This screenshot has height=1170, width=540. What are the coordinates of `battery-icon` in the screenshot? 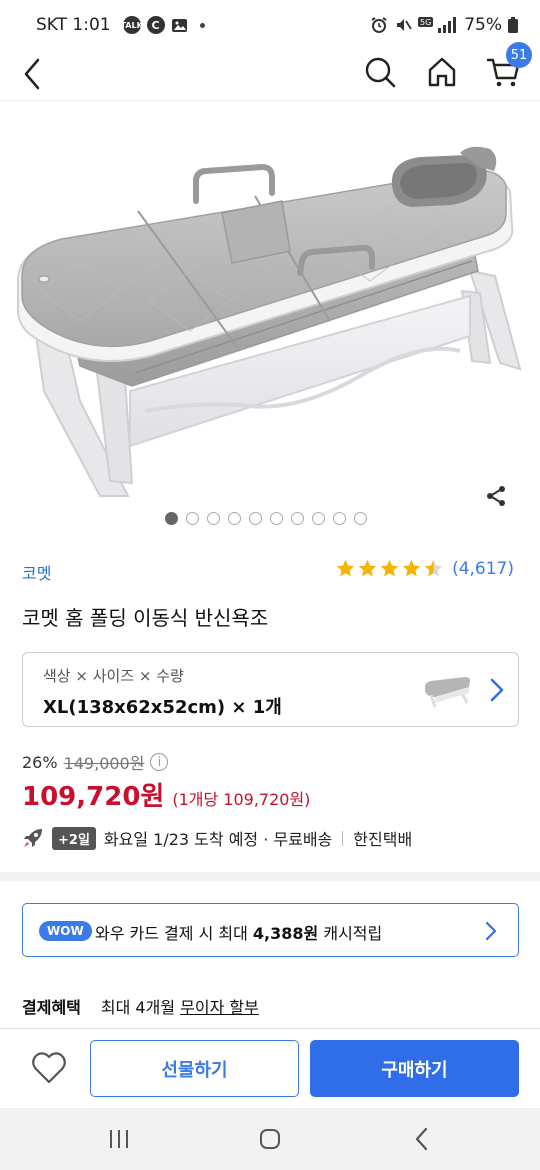 It's located at (513, 25).